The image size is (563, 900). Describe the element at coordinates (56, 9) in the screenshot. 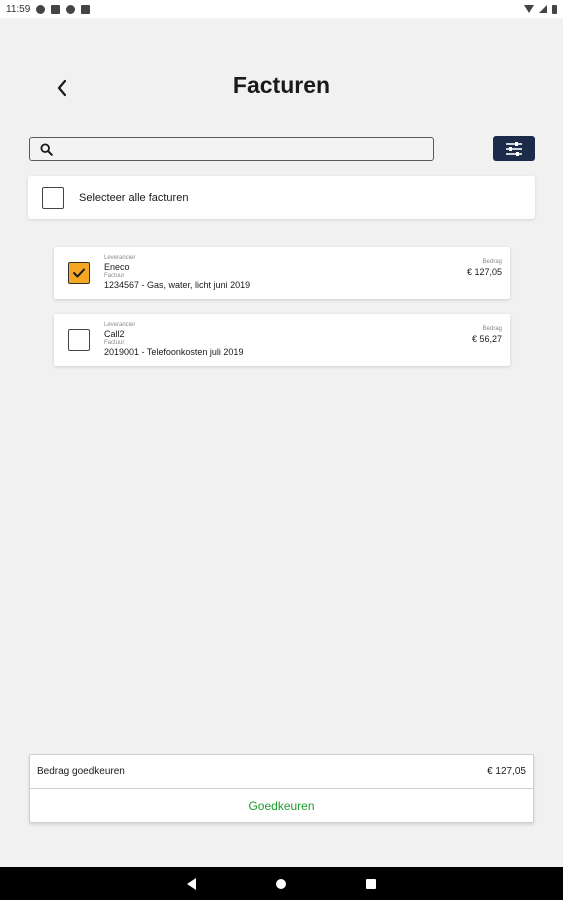

I see `notification-b-icon` at that location.